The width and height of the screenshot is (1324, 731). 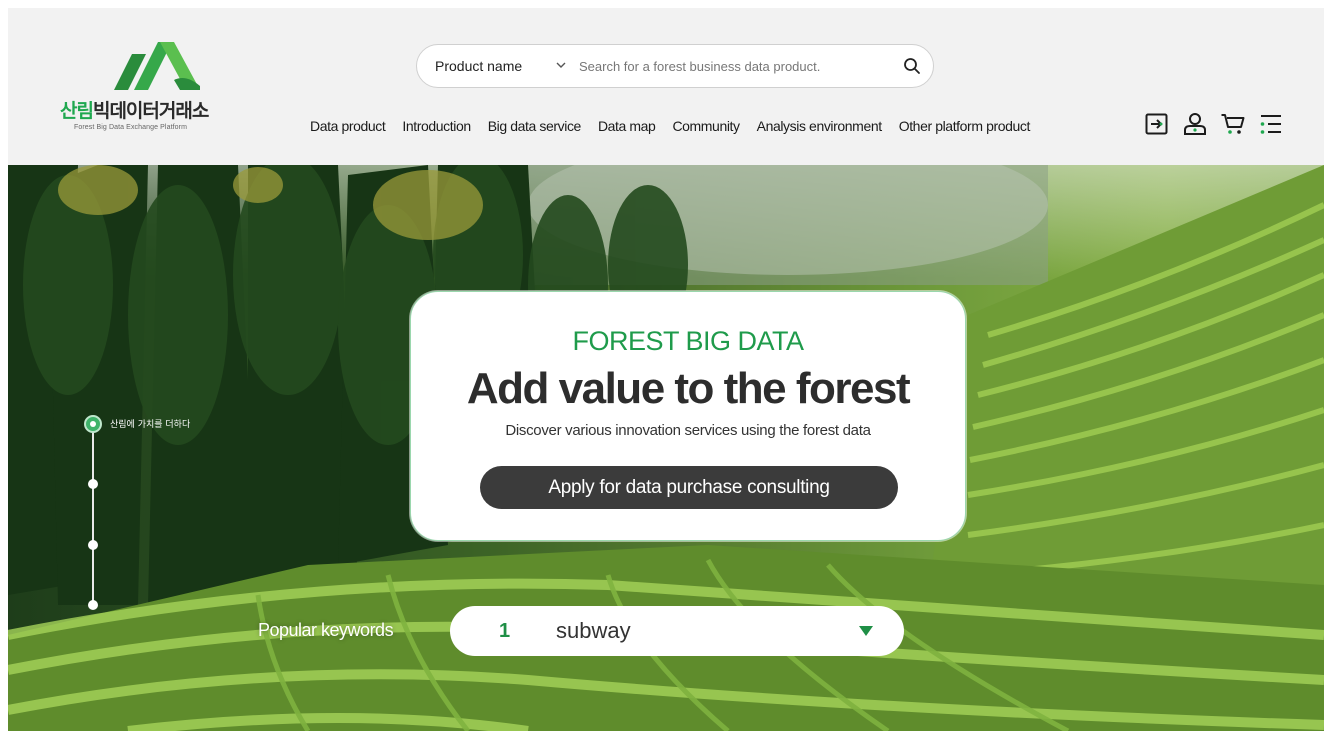 I want to click on caret-down-icon, so click(x=866, y=631).